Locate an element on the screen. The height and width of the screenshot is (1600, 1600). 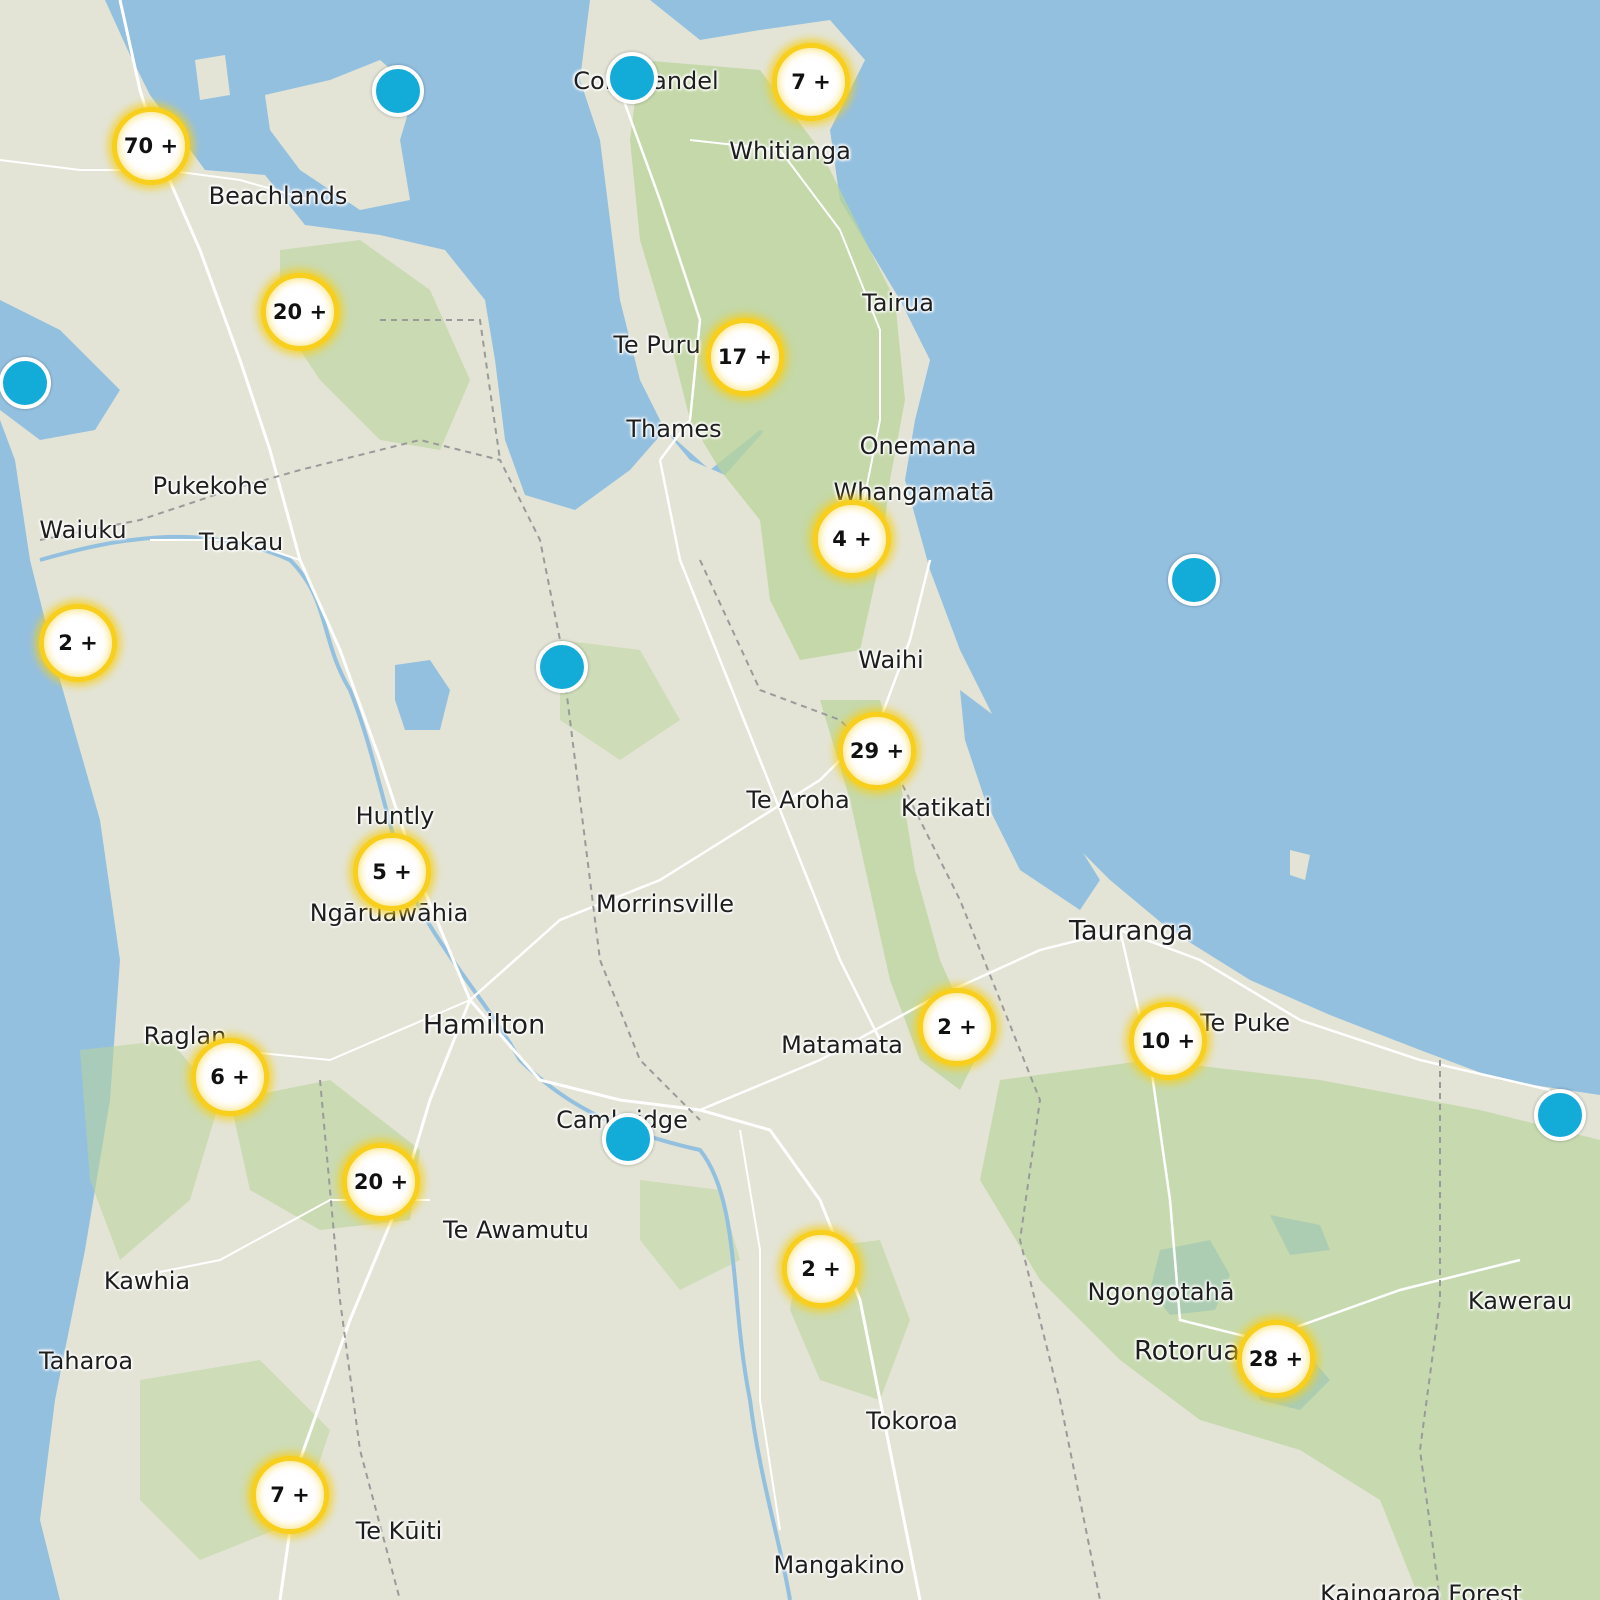
place-label-morrinsville: Morrinsville is located at coordinates (665, 904).